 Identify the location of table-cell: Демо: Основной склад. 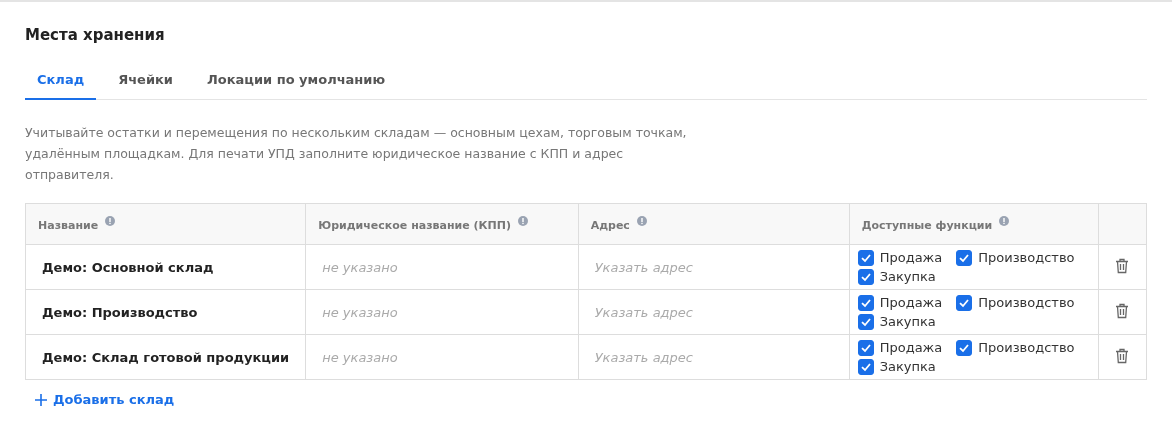
(165, 267).